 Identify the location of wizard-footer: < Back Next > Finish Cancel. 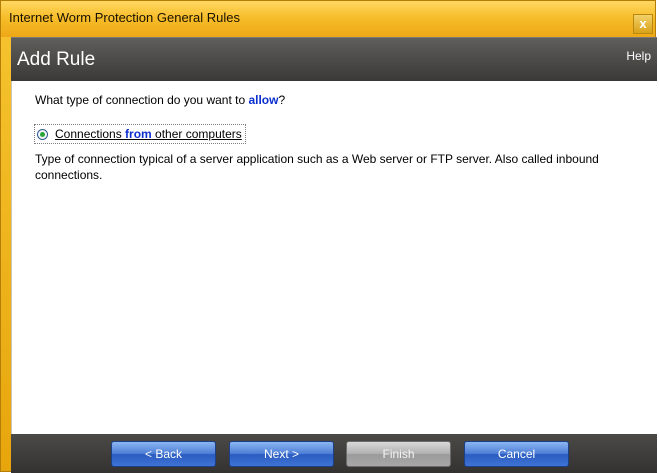
(334, 453).